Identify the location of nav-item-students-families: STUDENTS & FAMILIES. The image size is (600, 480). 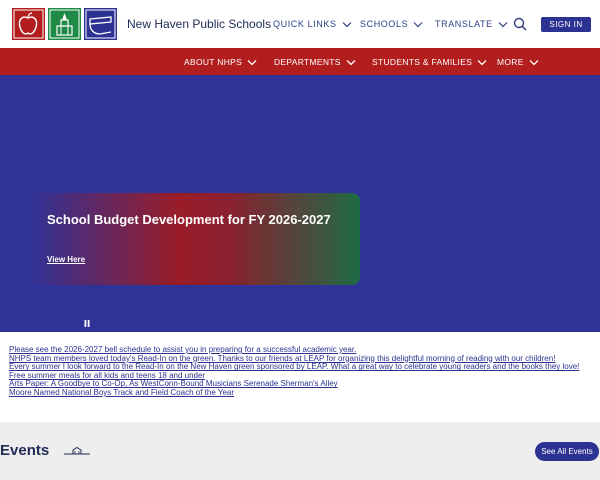
(429, 62).